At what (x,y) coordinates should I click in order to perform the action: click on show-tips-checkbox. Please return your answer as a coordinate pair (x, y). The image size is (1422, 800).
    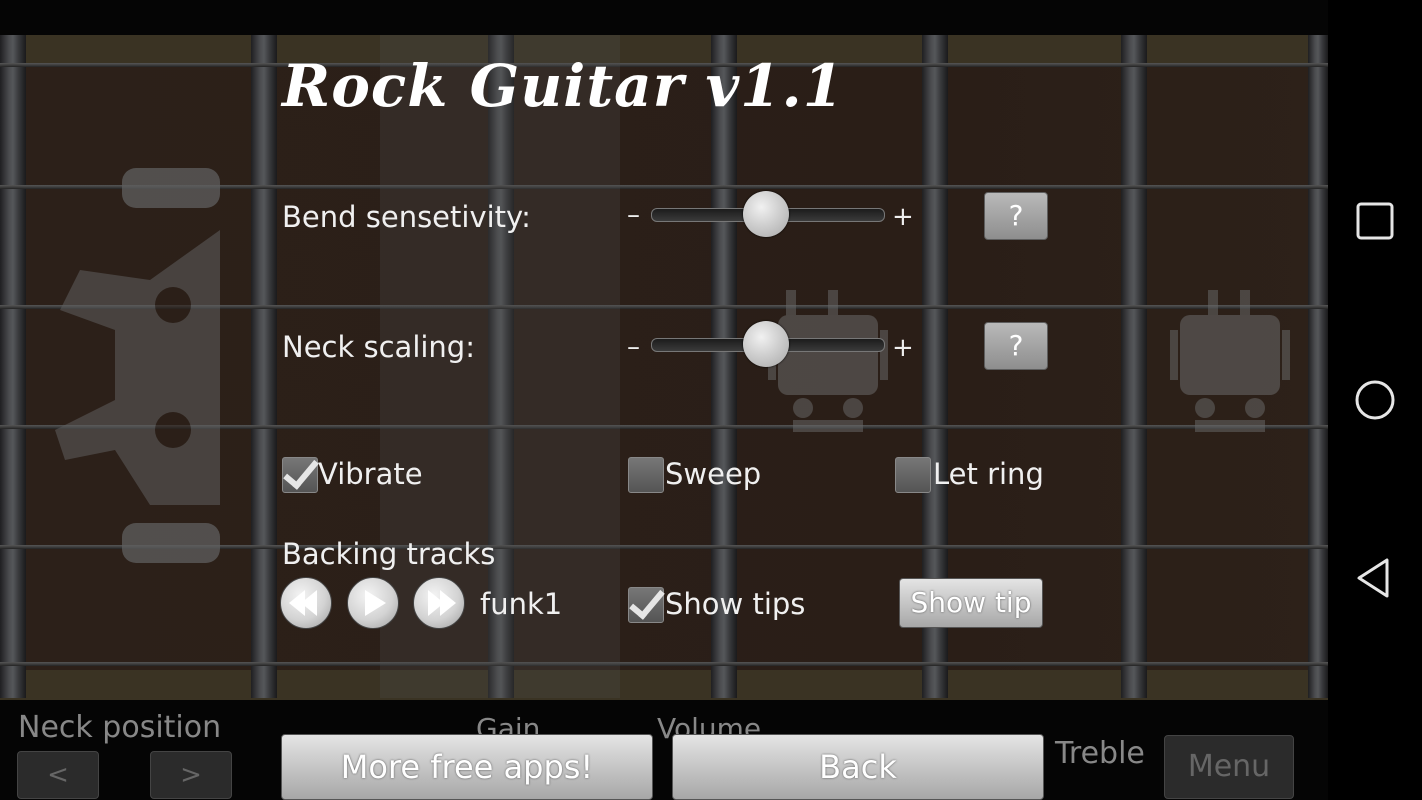
    Looking at the image, I should click on (646, 605).